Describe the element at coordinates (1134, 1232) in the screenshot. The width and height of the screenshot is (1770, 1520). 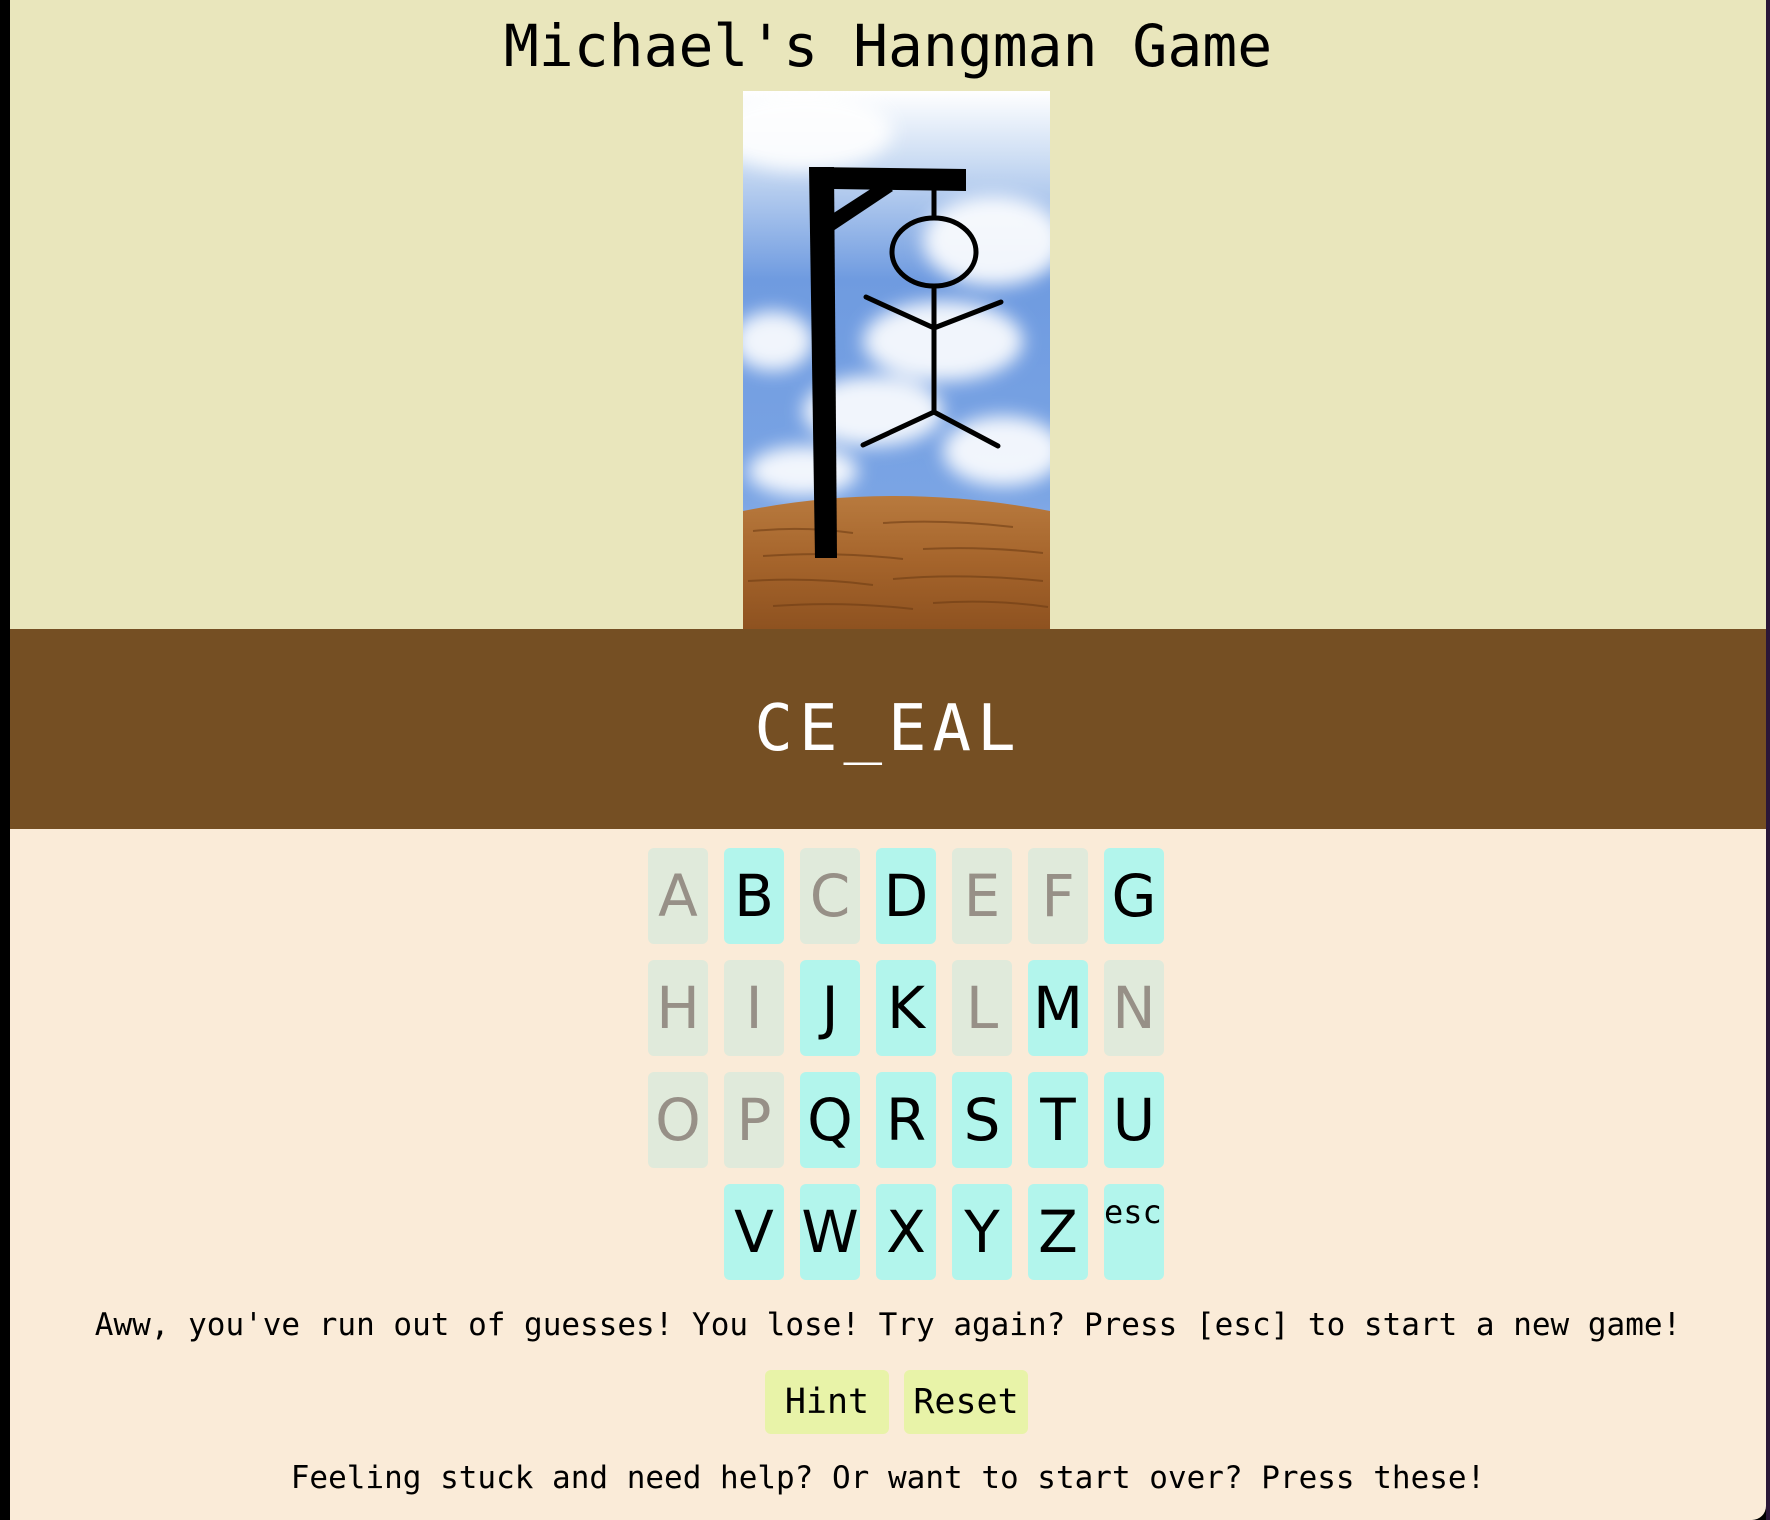
I see `key-esc: esc` at that location.